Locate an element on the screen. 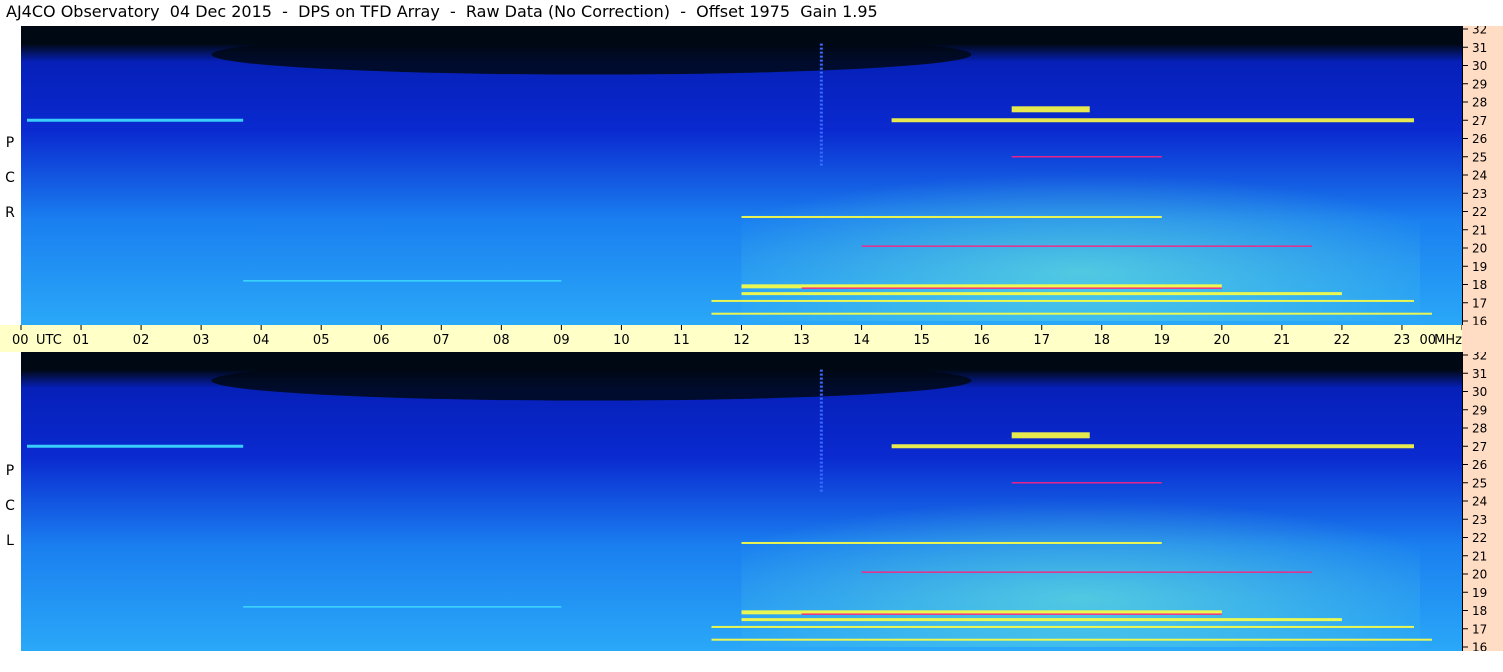 The height and width of the screenshot is (672, 1503). rcp-tick-label-30: 30 is located at coordinates (1479, 66).